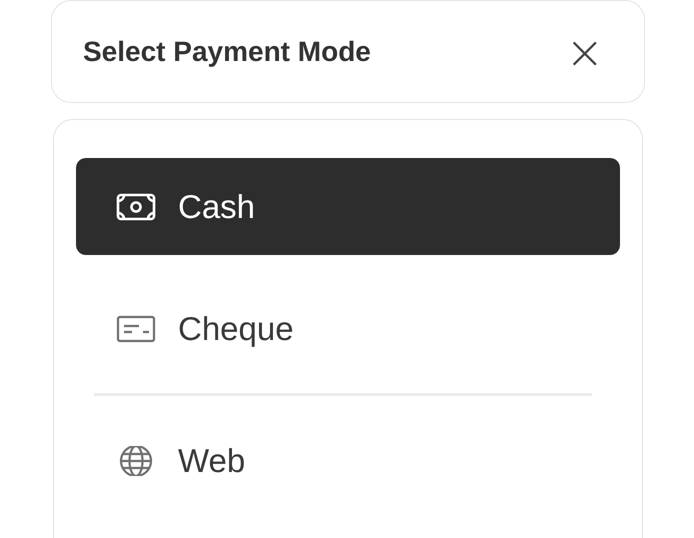 The width and height of the screenshot is (694, 538). I want to click on card-icon, so click(136, 329).